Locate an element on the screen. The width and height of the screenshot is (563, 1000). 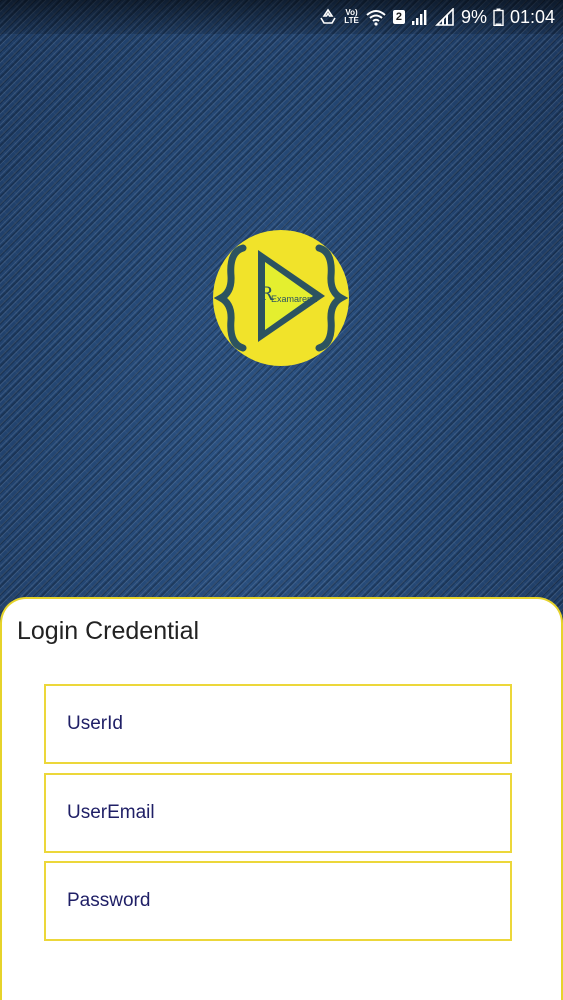
volte-bottom-label: LTE is located at coordinates (351, 20).